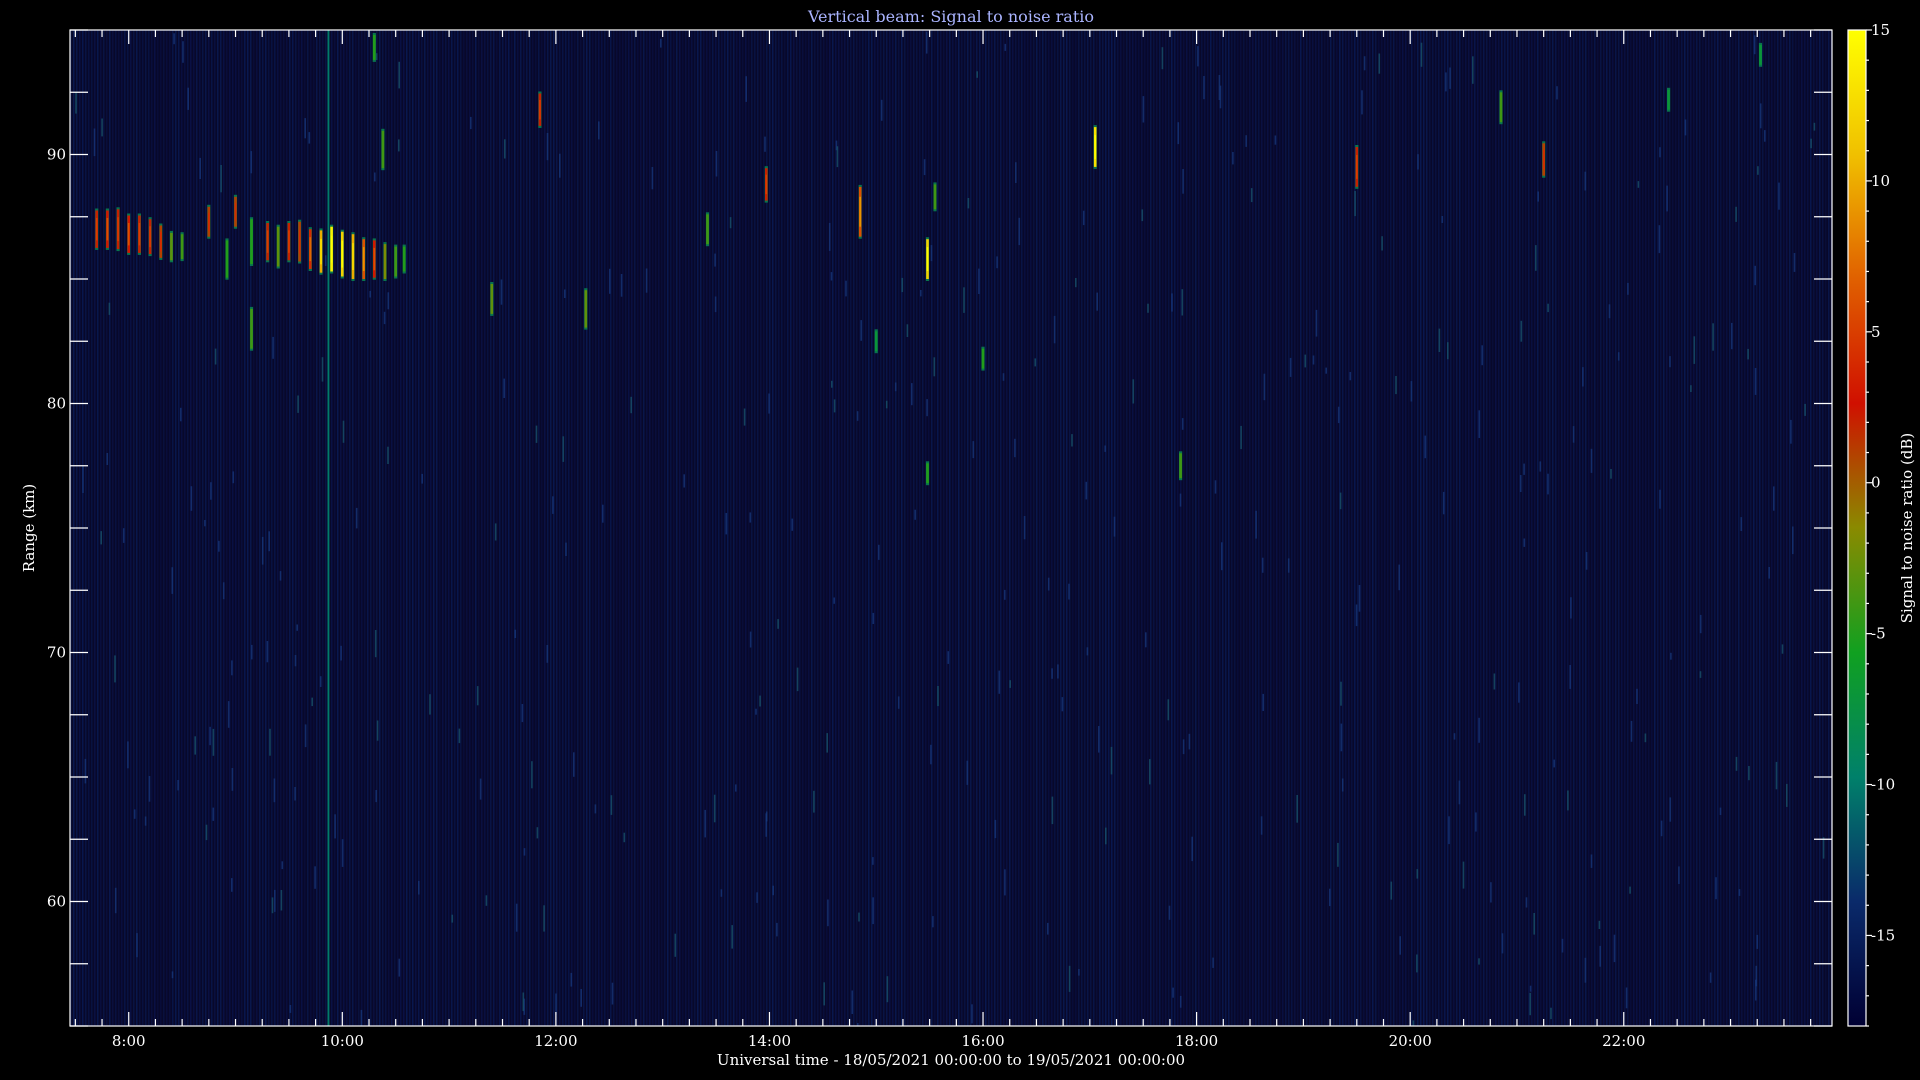 This screenshot has height=1080, width=1920. Describe the element at coordinates (129, 1041) in the screenshot. I see `x-tick-label: 8:00` at that location.